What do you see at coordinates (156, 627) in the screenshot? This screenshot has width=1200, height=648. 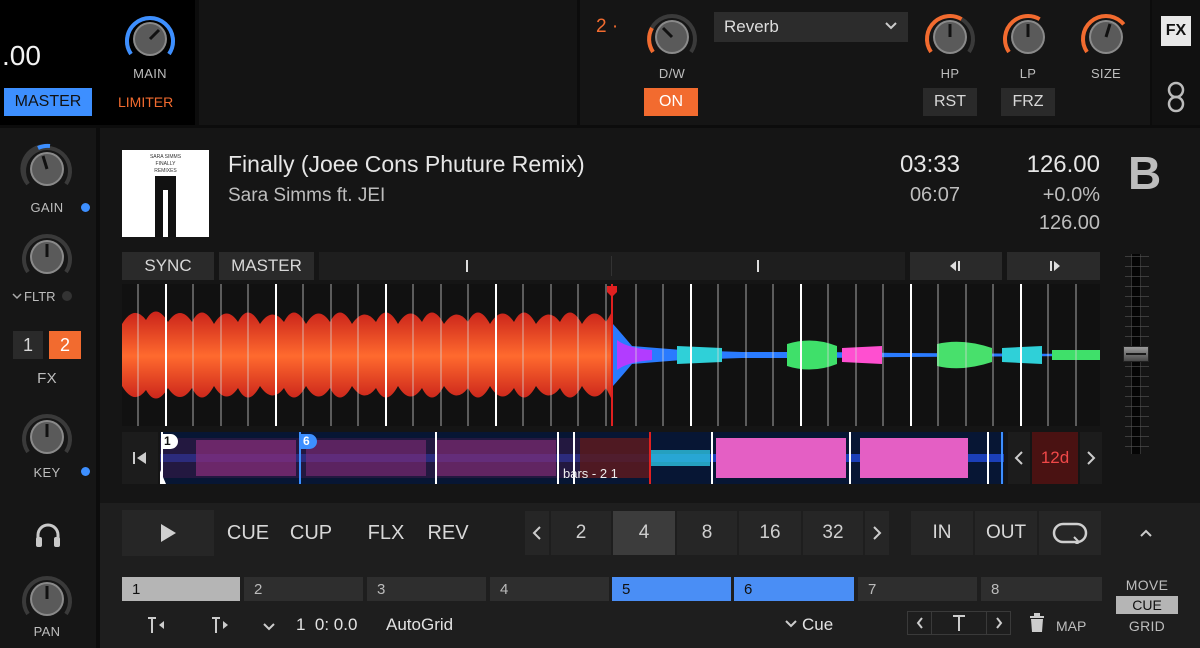 I see `grid-marker-left-icon` at bounding box center [156, 627].